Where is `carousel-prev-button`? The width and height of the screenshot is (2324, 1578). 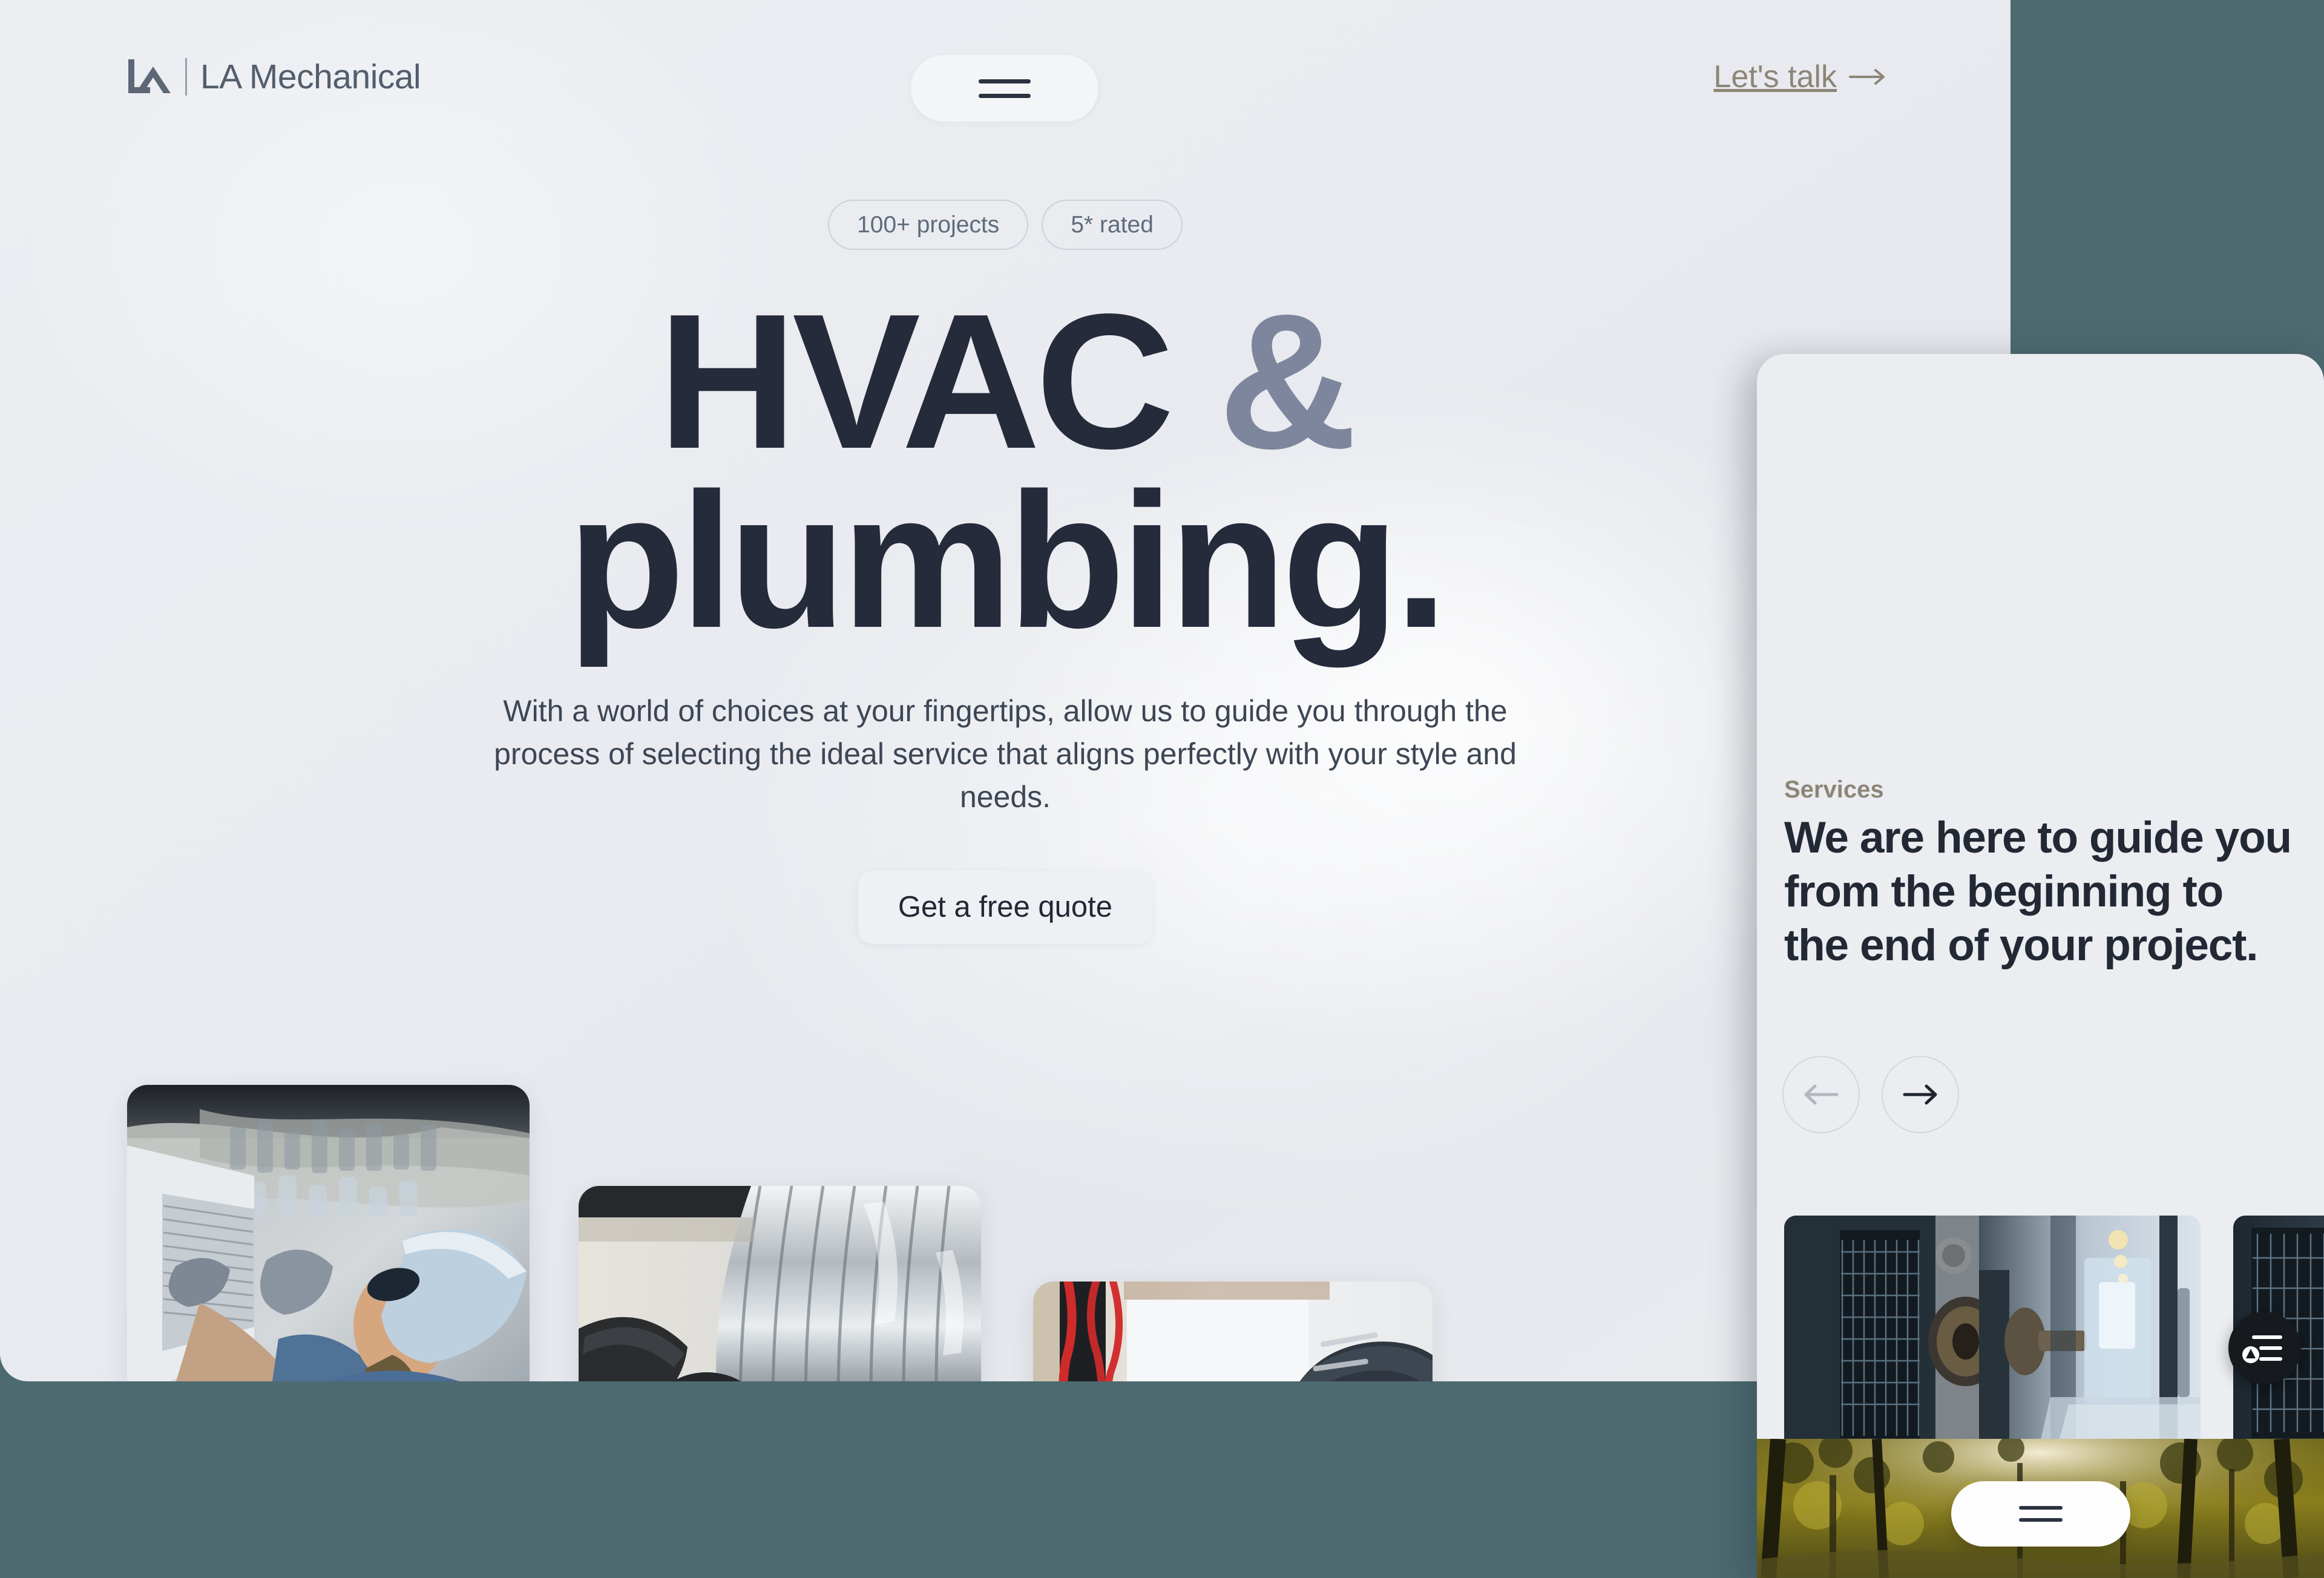
carousel-prev-button is located at coordinates (1821, 1094).